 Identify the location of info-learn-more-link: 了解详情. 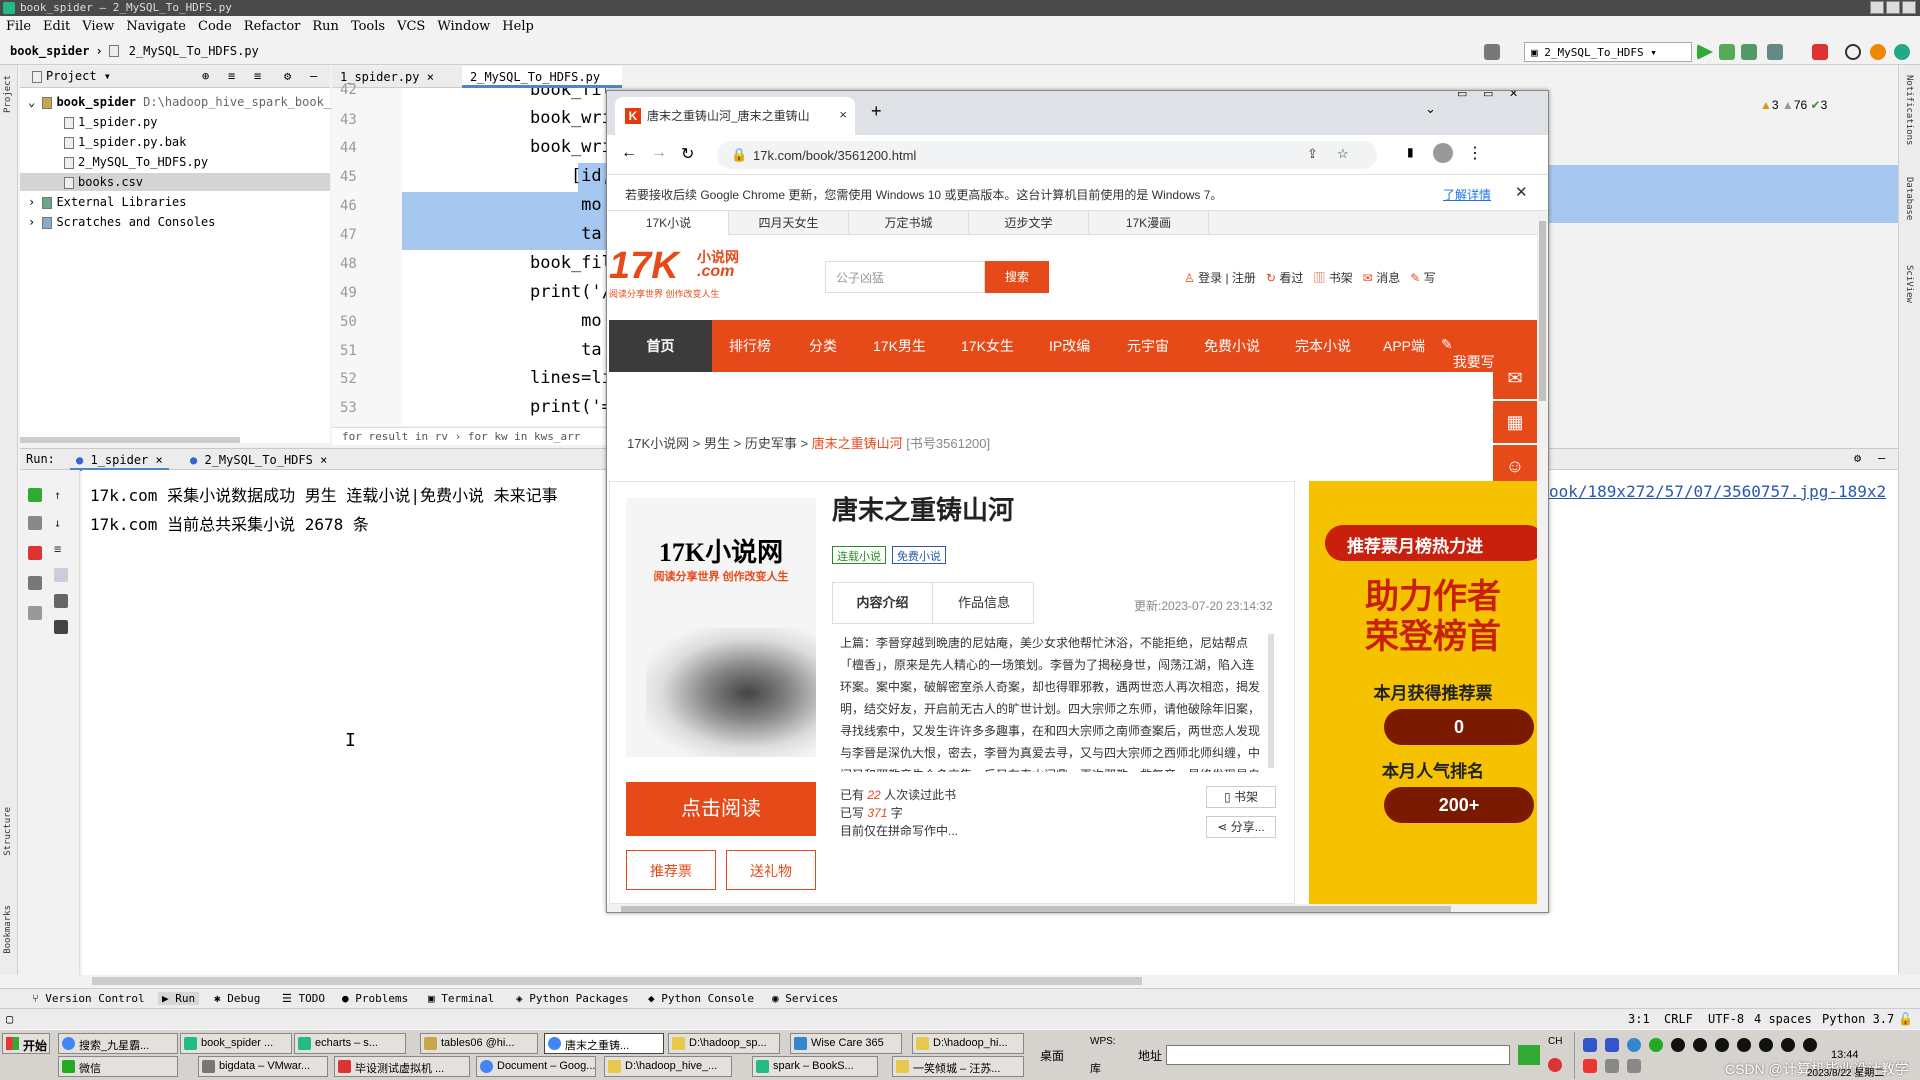
(1467, 194).